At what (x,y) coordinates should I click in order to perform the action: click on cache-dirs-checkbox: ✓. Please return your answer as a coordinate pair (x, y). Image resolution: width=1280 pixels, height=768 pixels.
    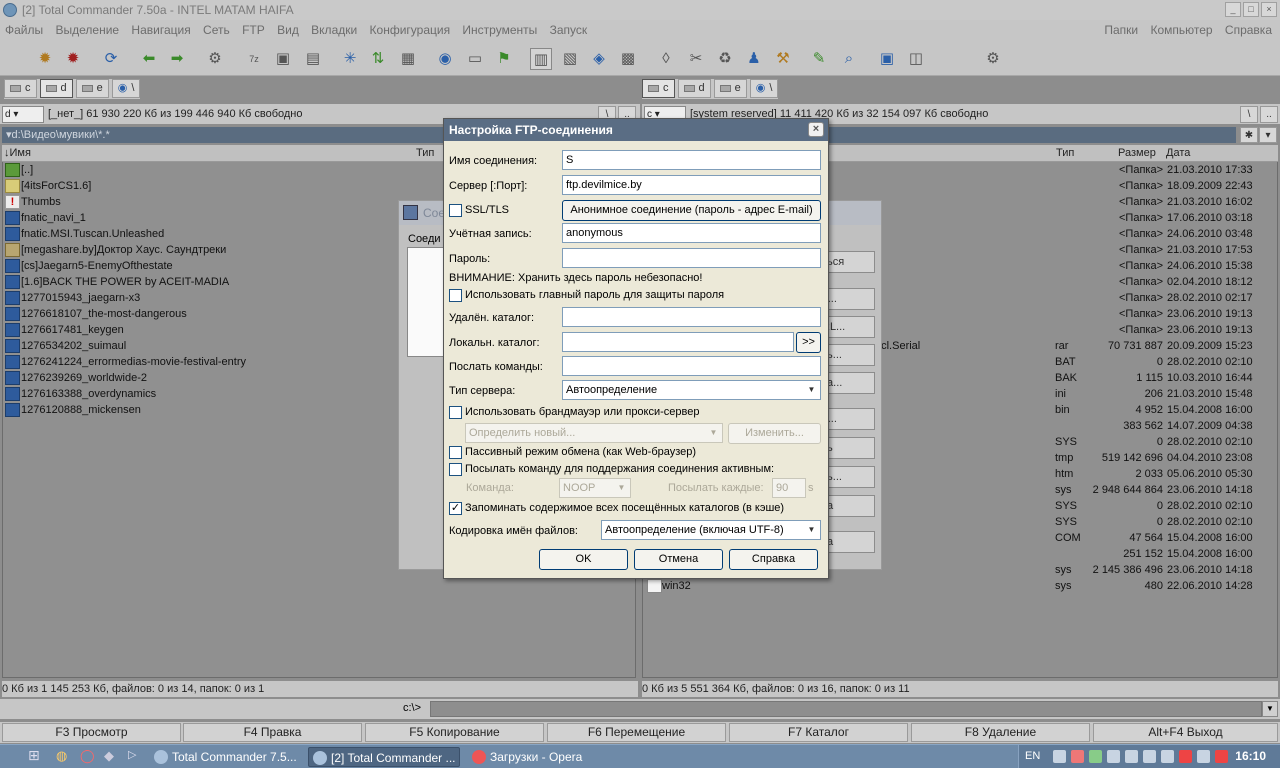
    Looking at the image, I should click on (455, 508).